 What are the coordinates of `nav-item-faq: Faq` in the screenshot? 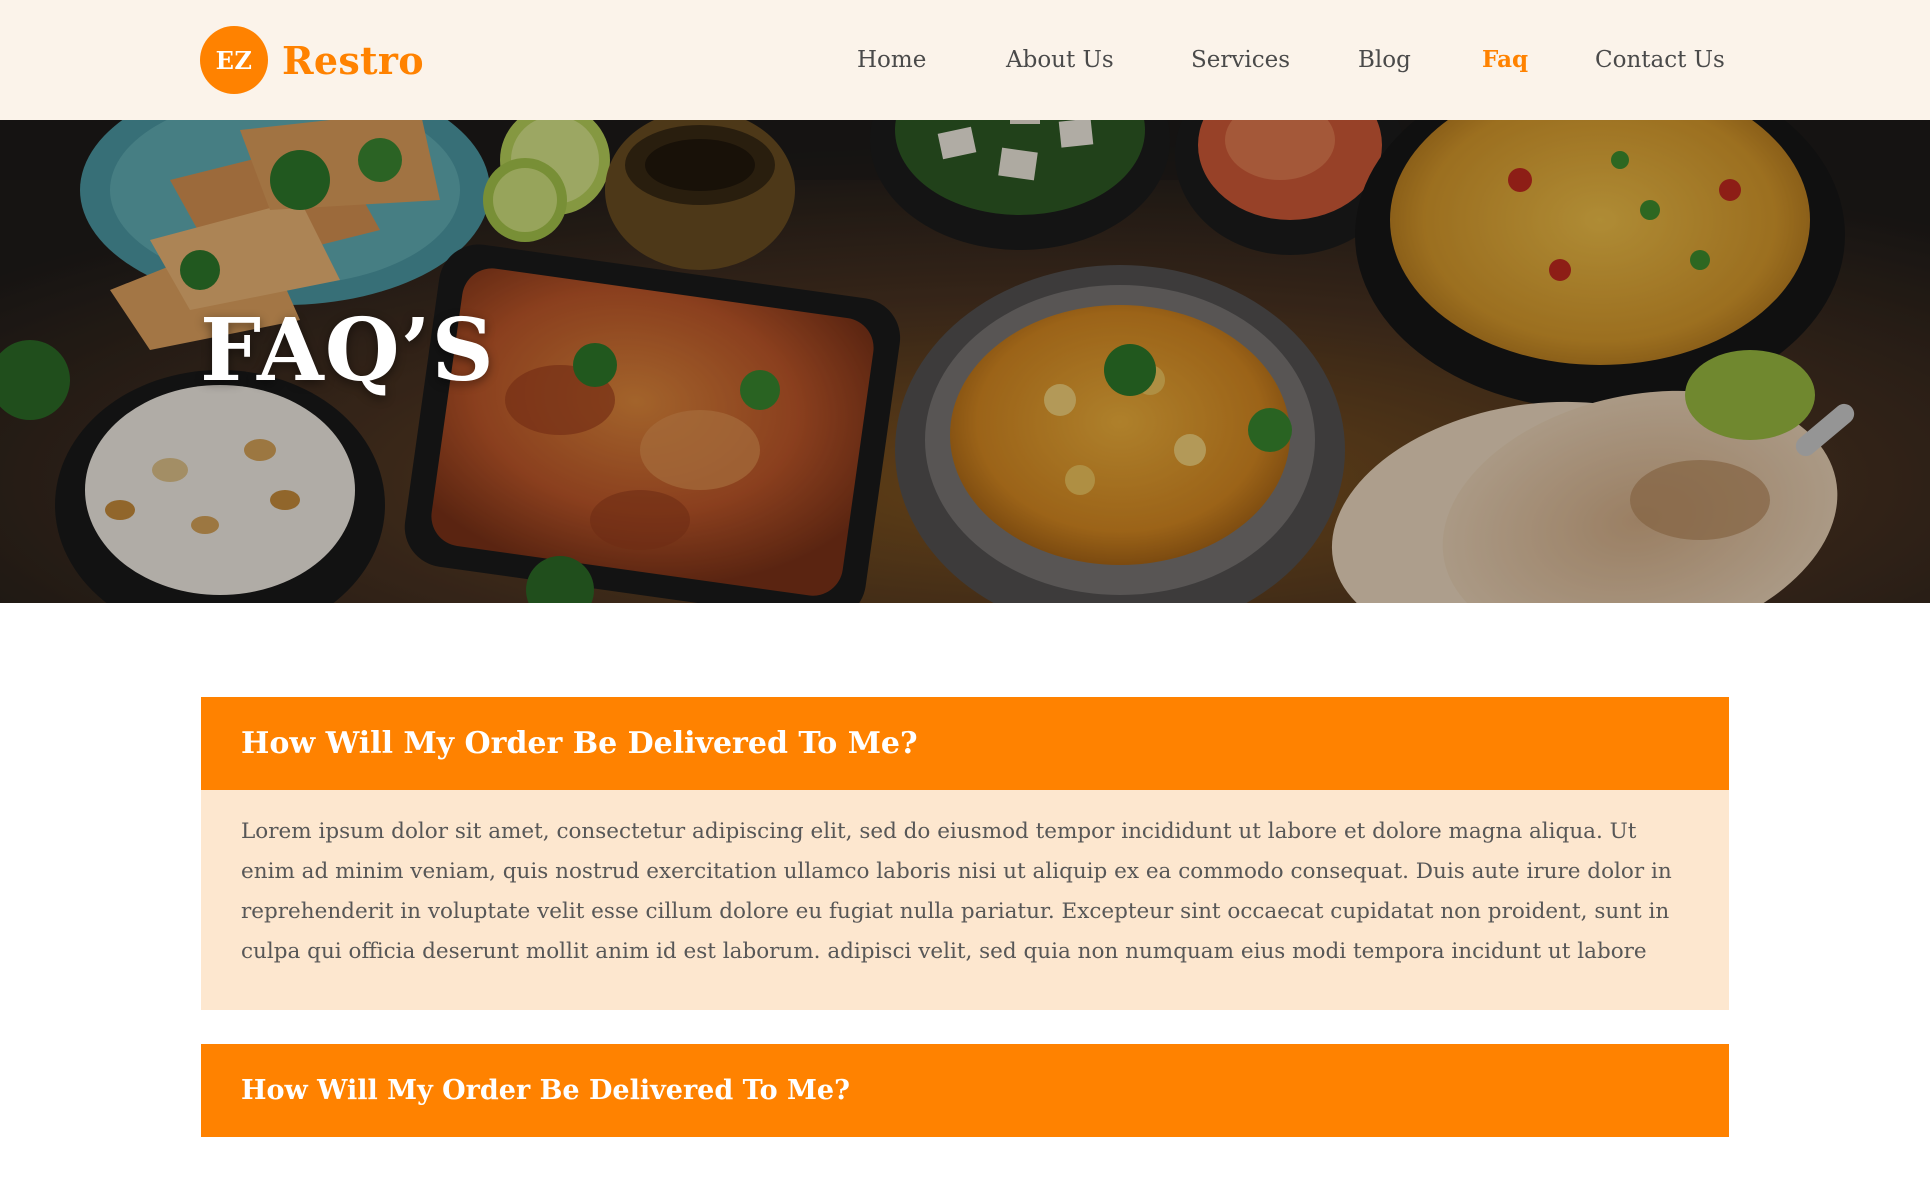 It's located at (1505, 60).